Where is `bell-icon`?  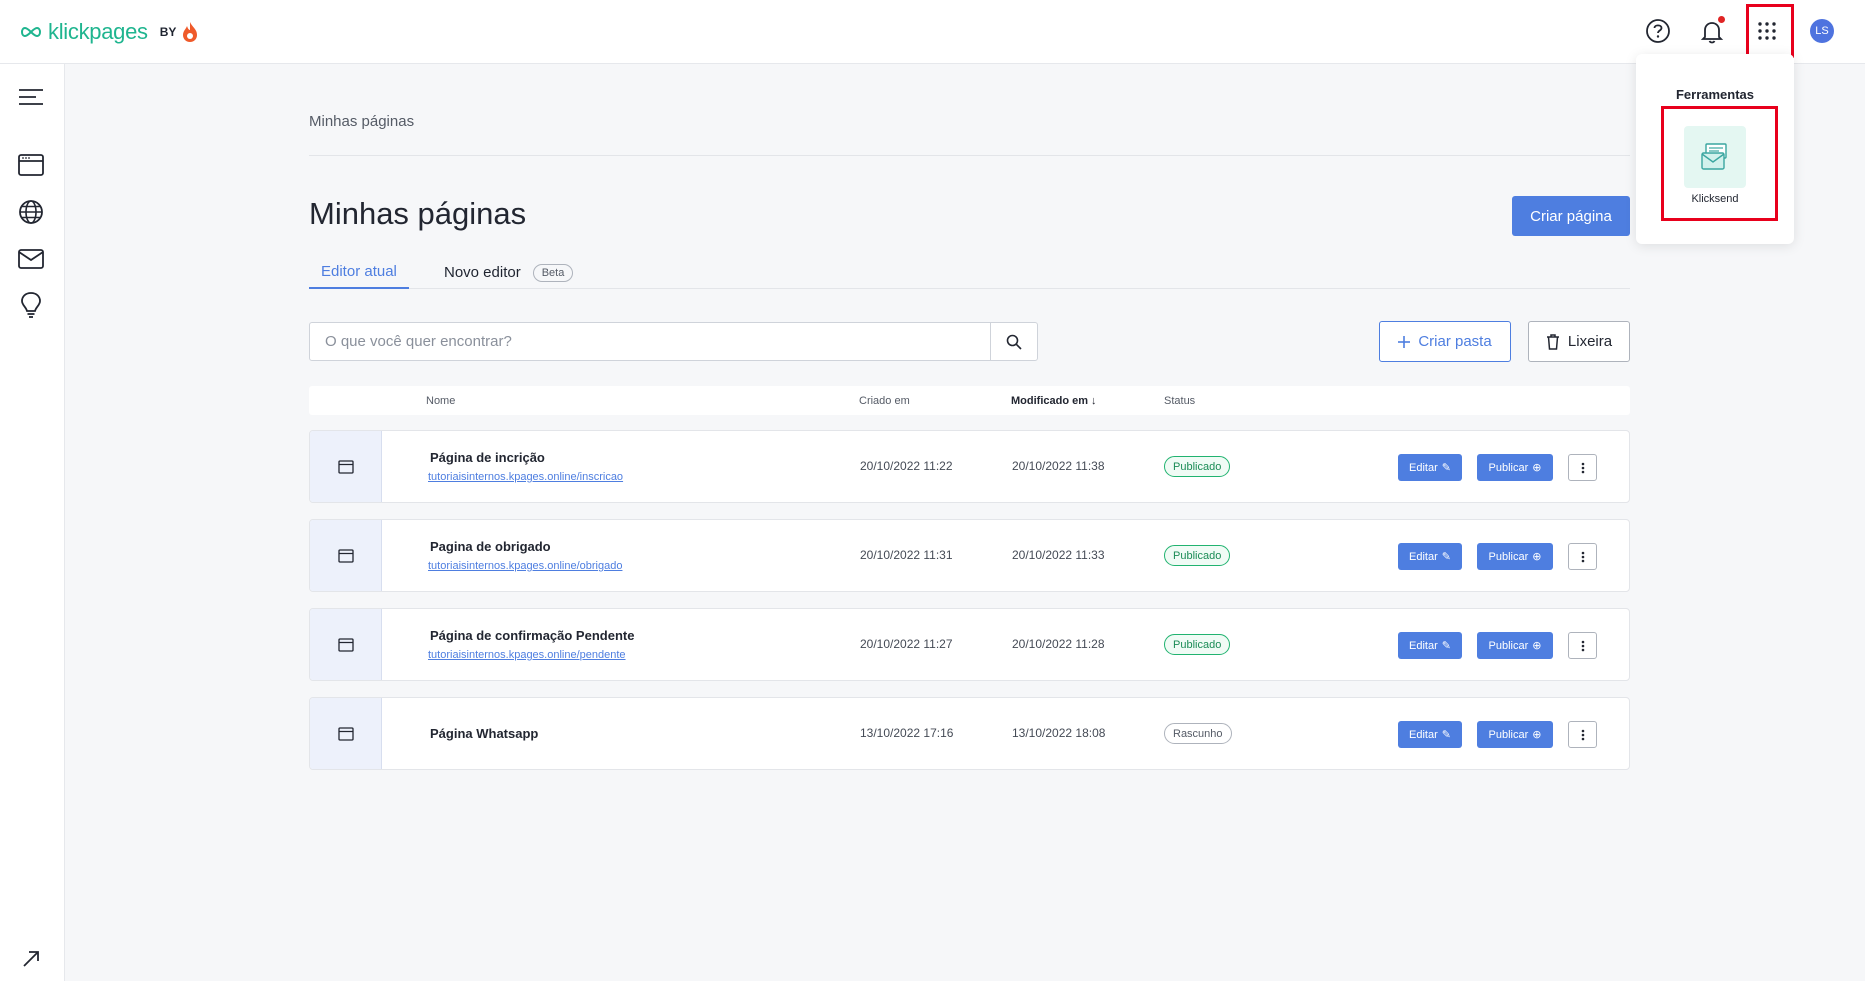
bell-icon is located at coordinates (1712, 31).